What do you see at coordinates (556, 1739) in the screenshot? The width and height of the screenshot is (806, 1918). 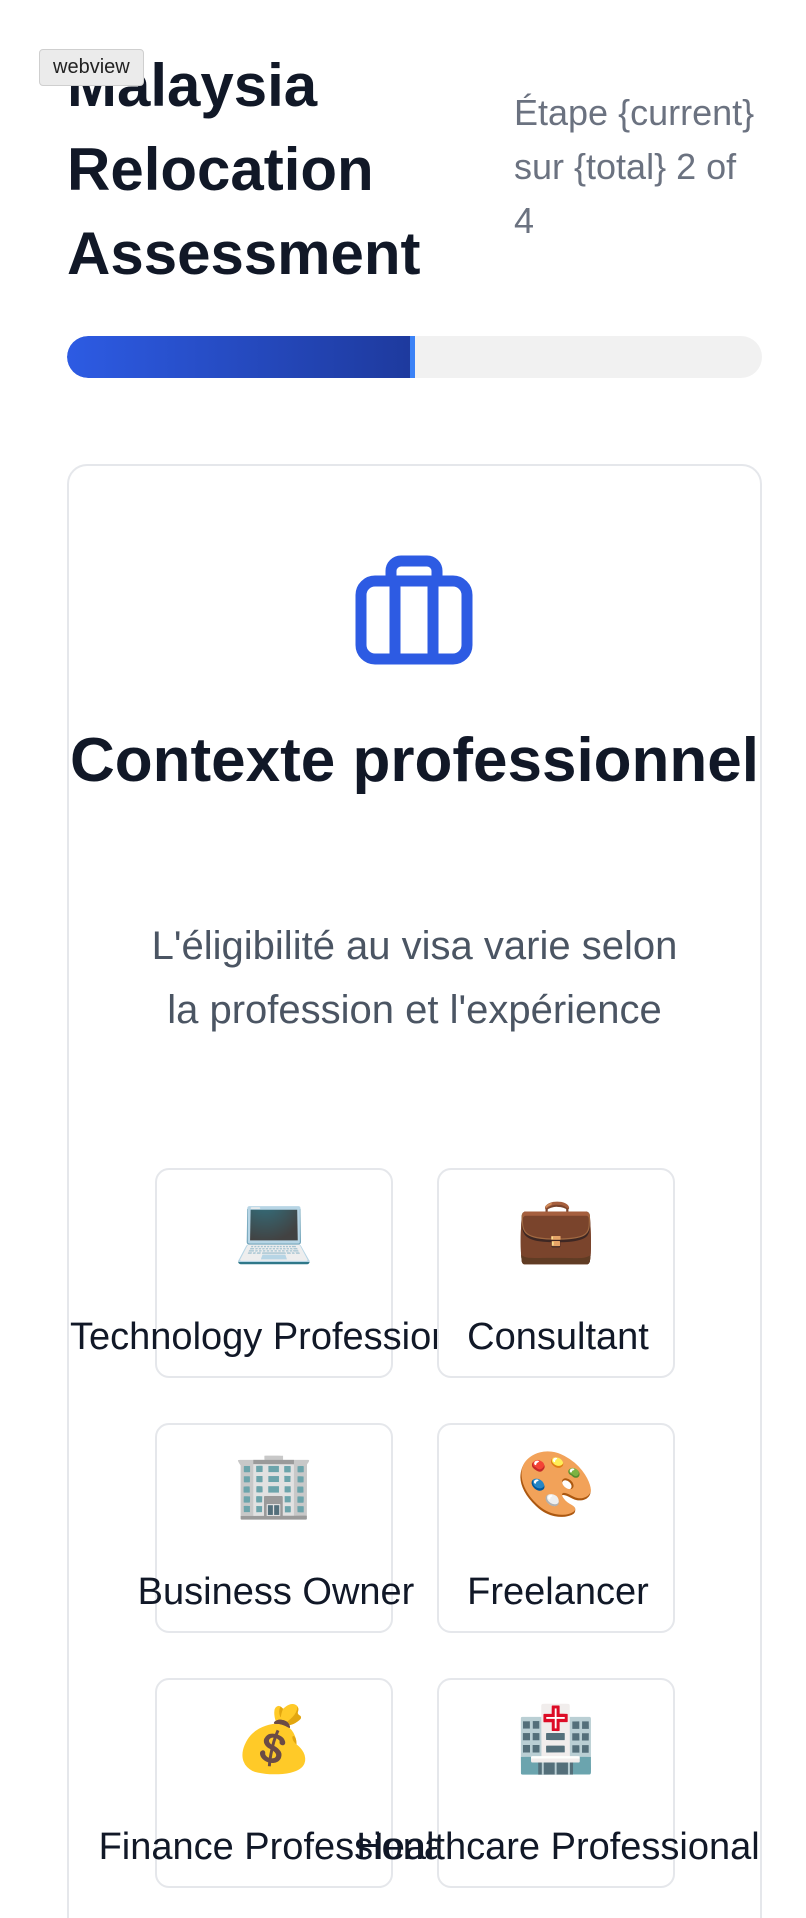 I see `hospital-icon: 🏥` at bounding box center [556, 1739].